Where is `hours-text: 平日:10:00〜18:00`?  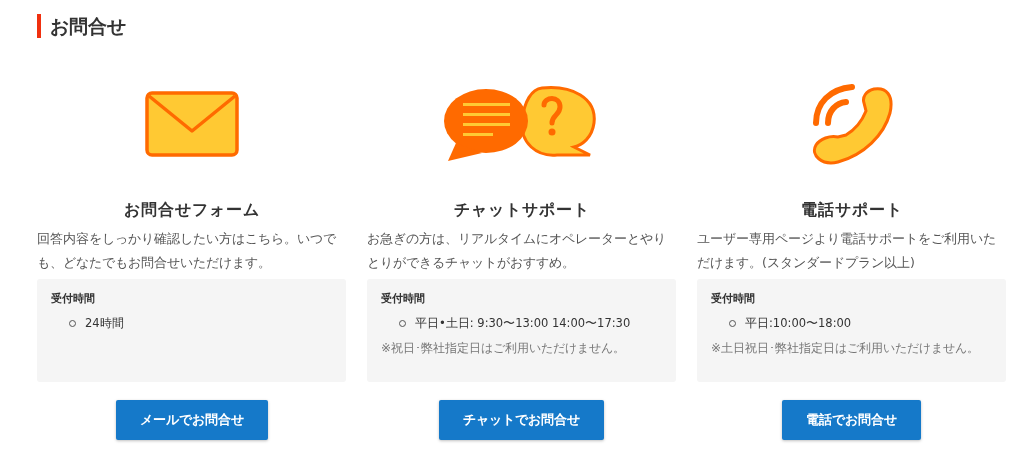 hours-text: 平日:10:00〜18:00 is located at coordinates (798, 323).